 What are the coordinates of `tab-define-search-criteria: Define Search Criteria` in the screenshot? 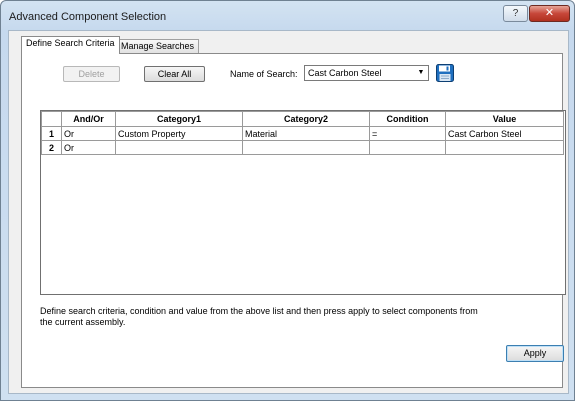 It's located at (70, 45).